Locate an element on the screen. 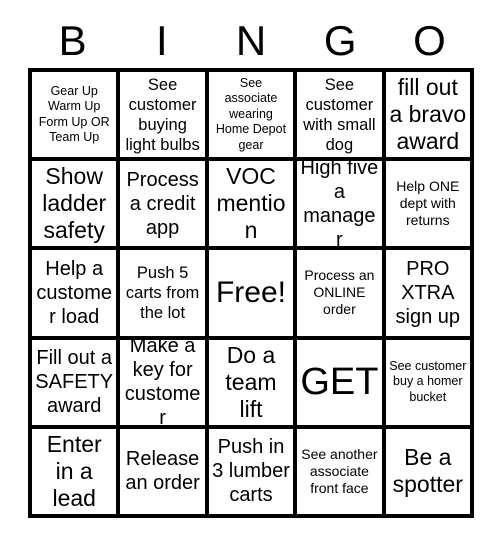 This screenshot has height=544, width=502. bingo-cell: See customer with small dog is located at coordinates (341, 117).